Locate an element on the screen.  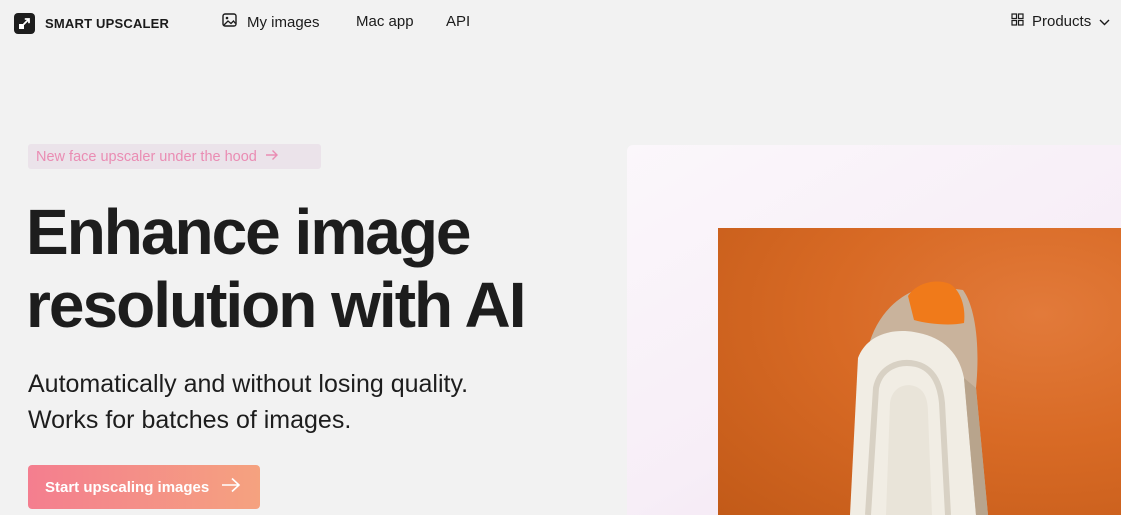
start-upscaling-button: Start upscaling images is located at coordinates (144, 487).